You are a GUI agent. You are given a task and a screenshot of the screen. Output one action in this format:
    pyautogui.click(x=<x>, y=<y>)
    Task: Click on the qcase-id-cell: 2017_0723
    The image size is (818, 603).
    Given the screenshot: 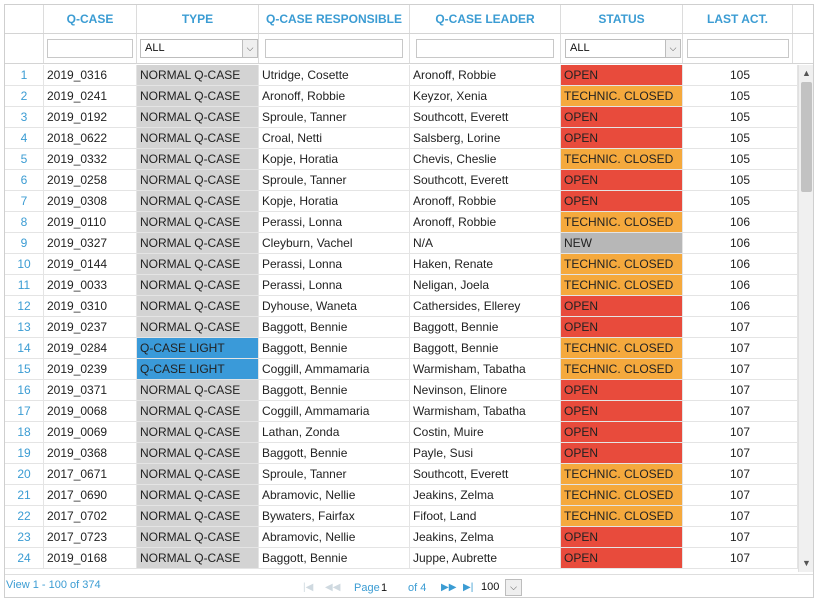 What is the action you would take?
    pyautogui.click(x=90, y=537)
    